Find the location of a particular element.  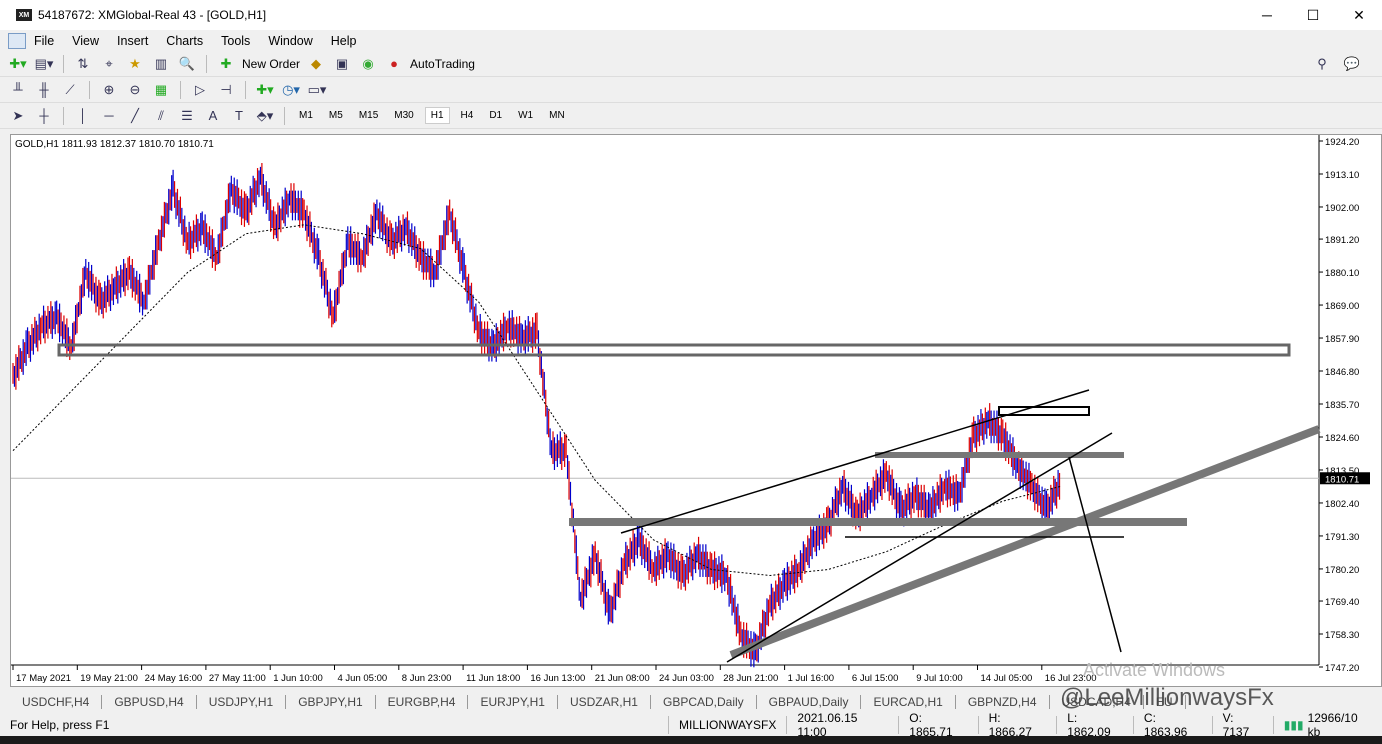

signals-icon: ◉ is located at coordinates (368, 64).